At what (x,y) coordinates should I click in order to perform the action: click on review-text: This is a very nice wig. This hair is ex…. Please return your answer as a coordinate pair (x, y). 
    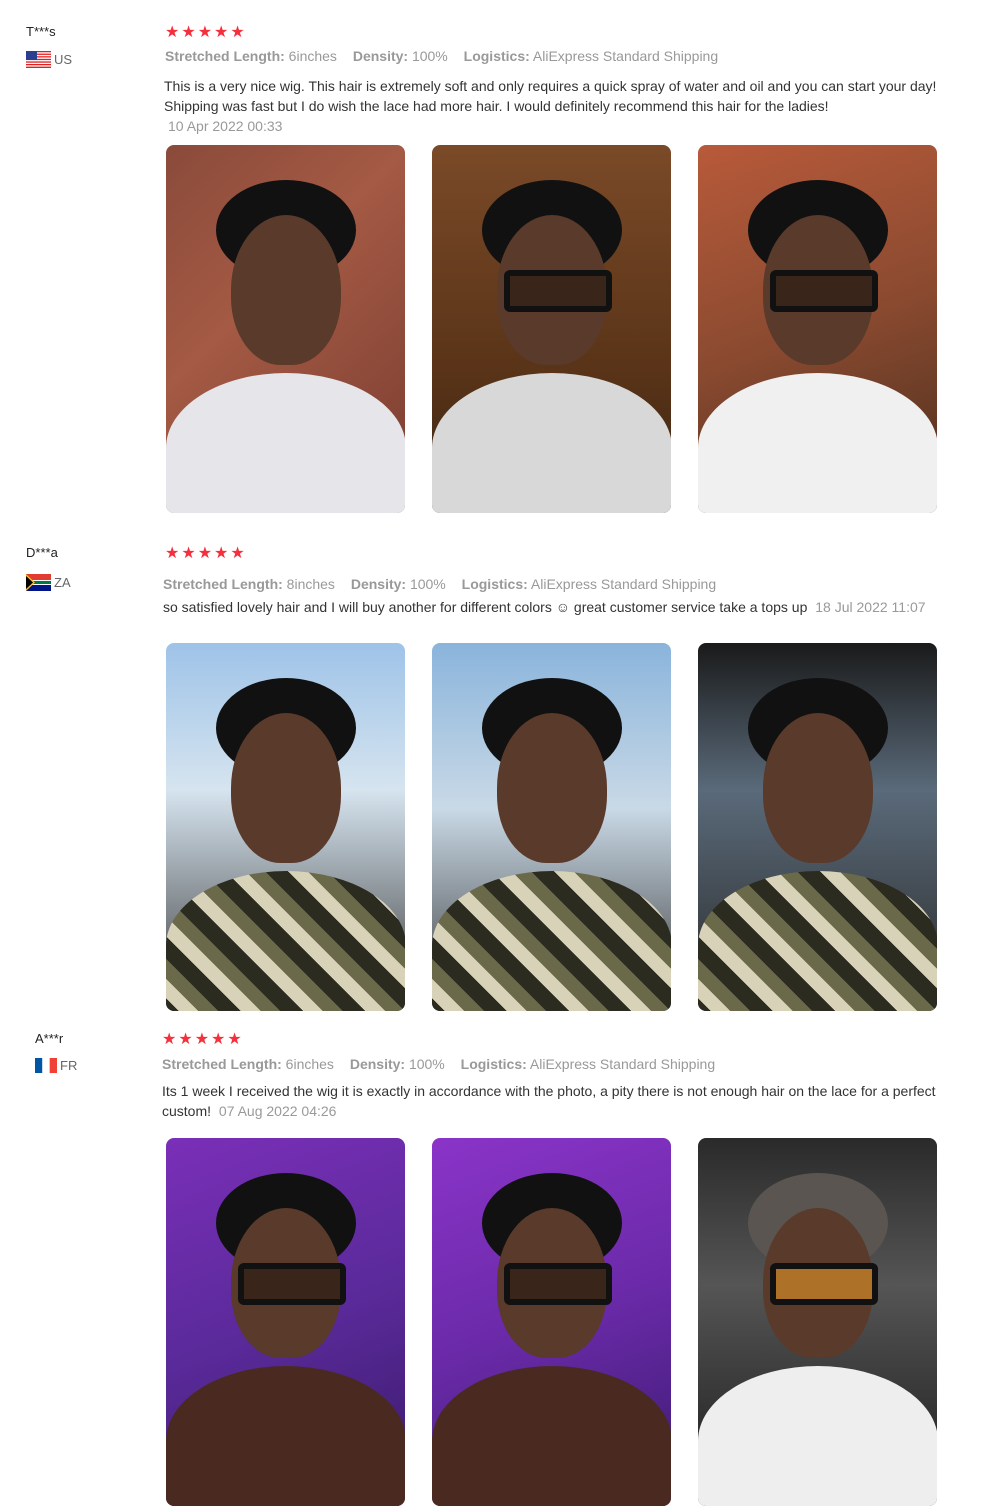
    Looking at the image, I should click on (564, 106).